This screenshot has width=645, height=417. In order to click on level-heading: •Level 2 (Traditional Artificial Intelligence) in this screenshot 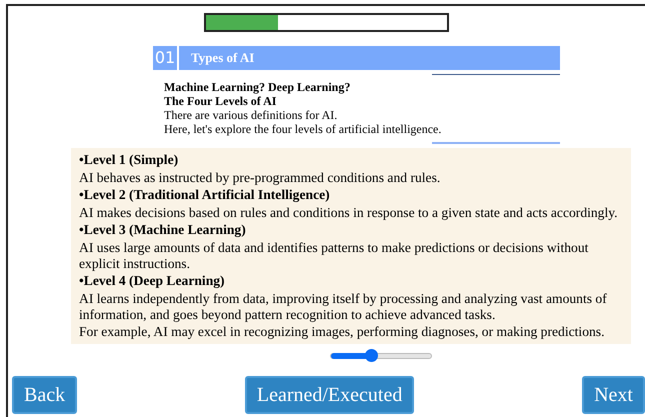, I will do `click(205, 195)`.